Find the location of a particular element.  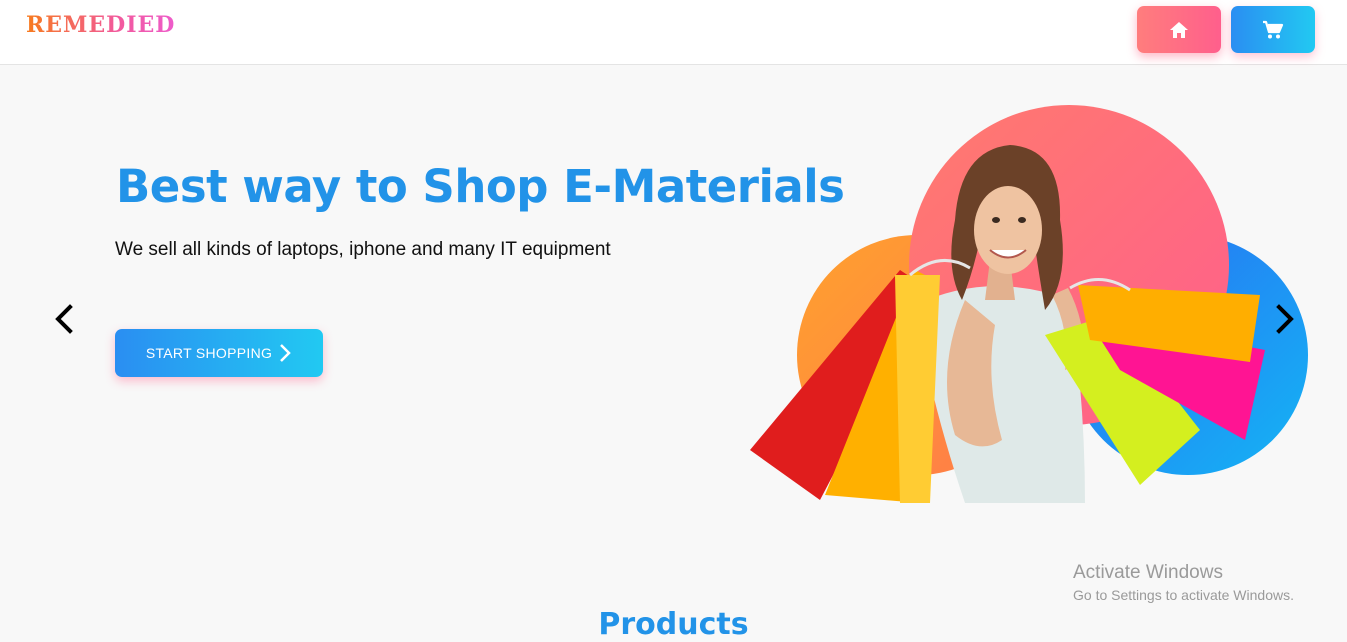

home-button is located at coordinates (1179, 29).